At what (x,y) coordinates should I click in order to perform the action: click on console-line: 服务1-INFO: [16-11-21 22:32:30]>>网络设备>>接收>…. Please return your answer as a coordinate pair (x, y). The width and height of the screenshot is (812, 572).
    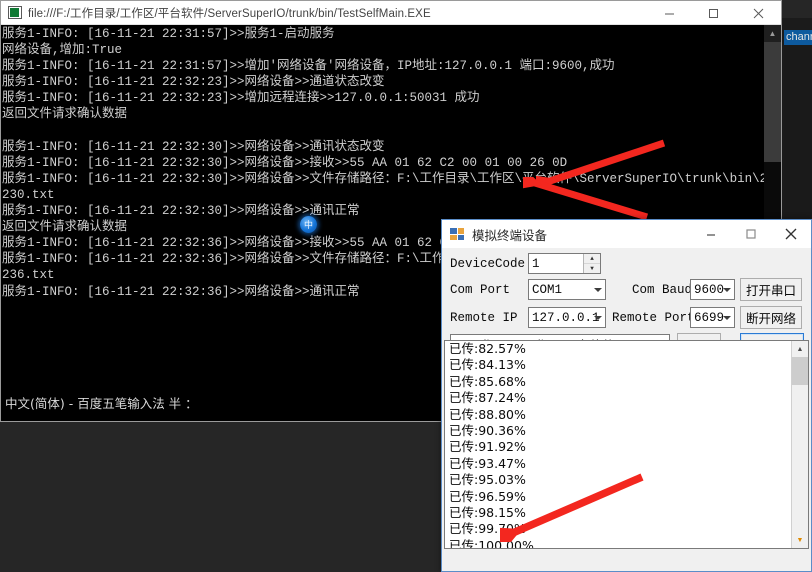
    Looking at the image, I should click on (285, 162).